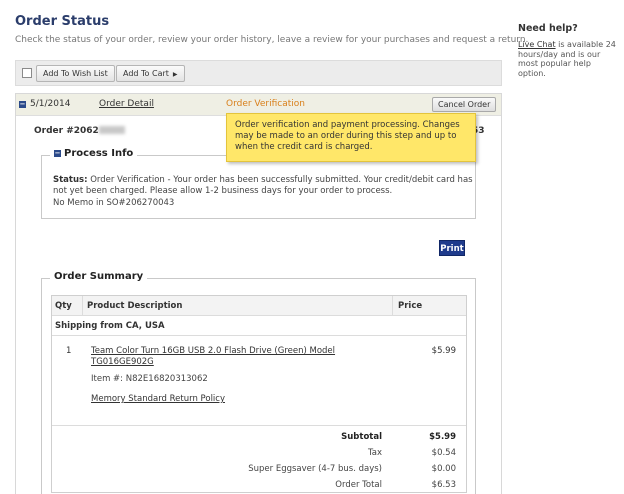 The width and height of the screenshot is (624, 494). What do you see at coordinates (70, 180) in the screenshot?
I see `status-label: Status:` at bounding box center [70, 180].